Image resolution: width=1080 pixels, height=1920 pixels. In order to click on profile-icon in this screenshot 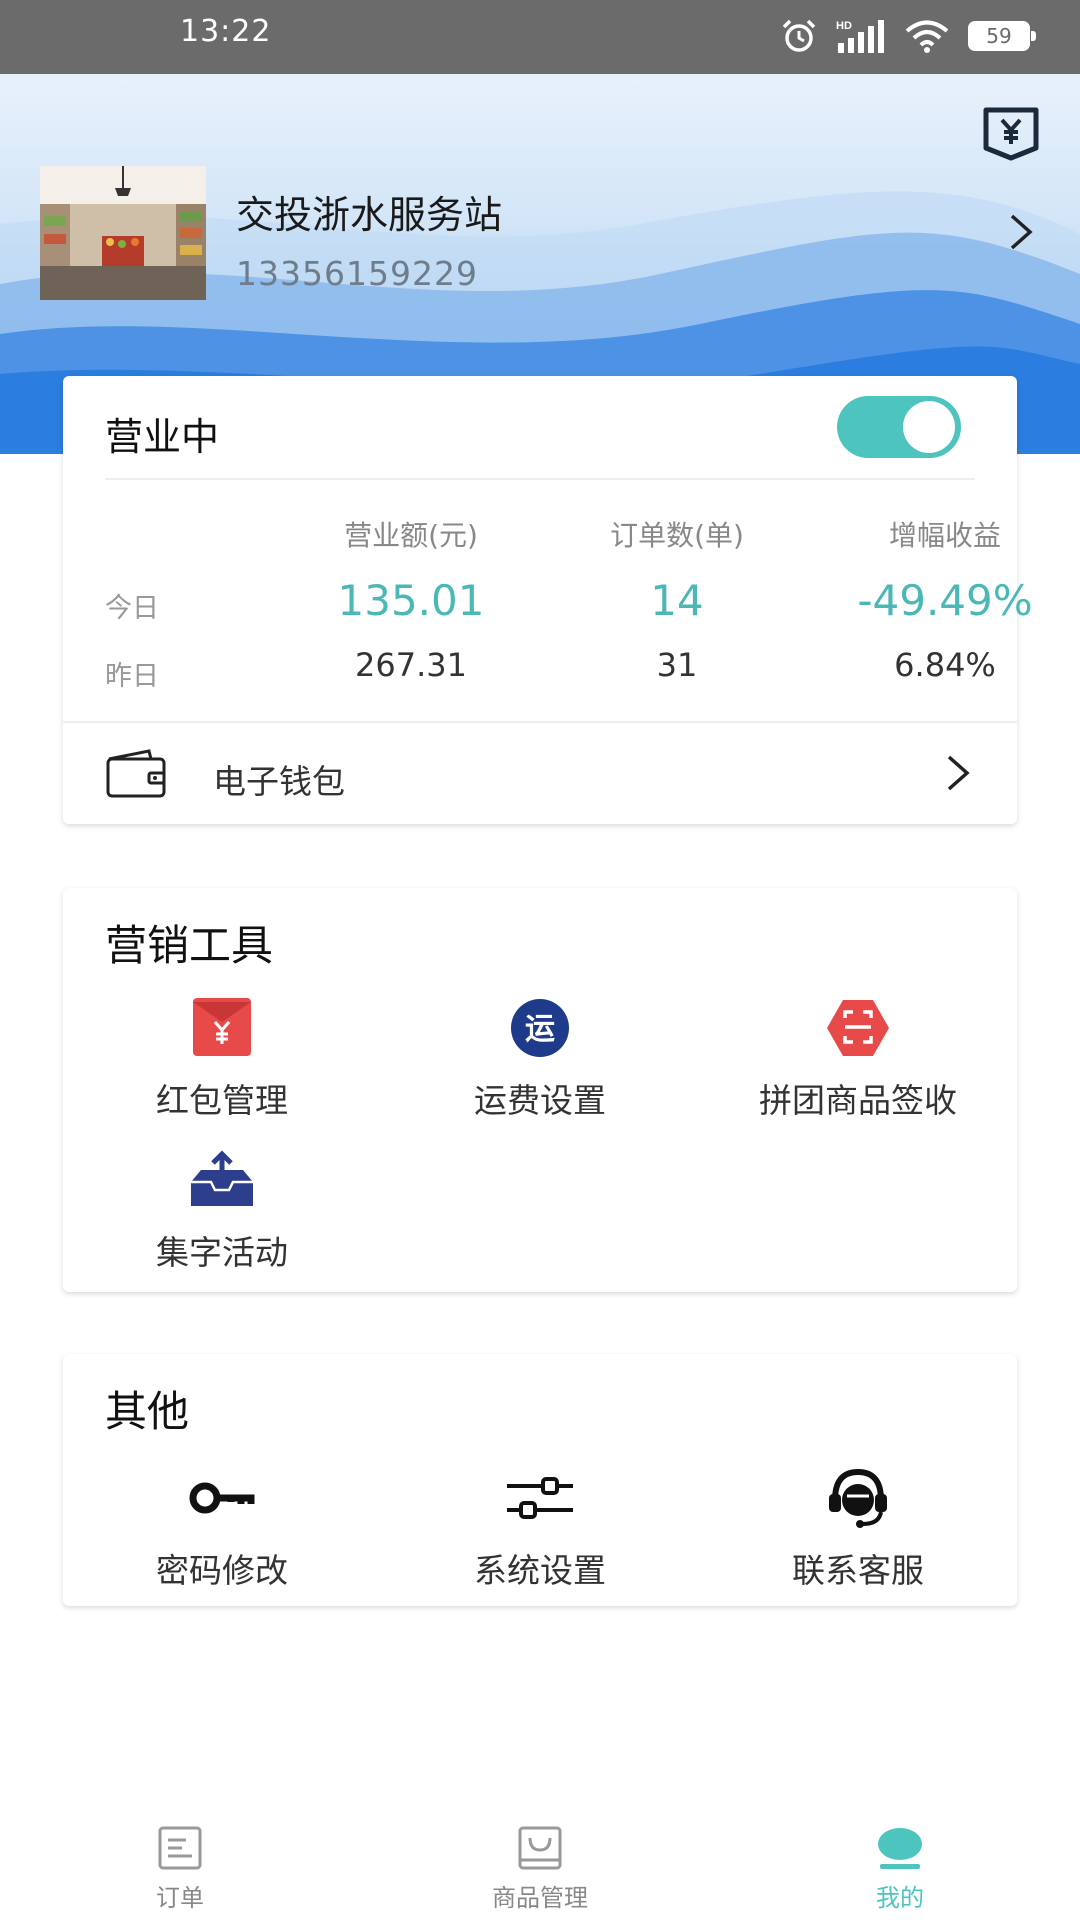, I will do `click(900, 1848)`.